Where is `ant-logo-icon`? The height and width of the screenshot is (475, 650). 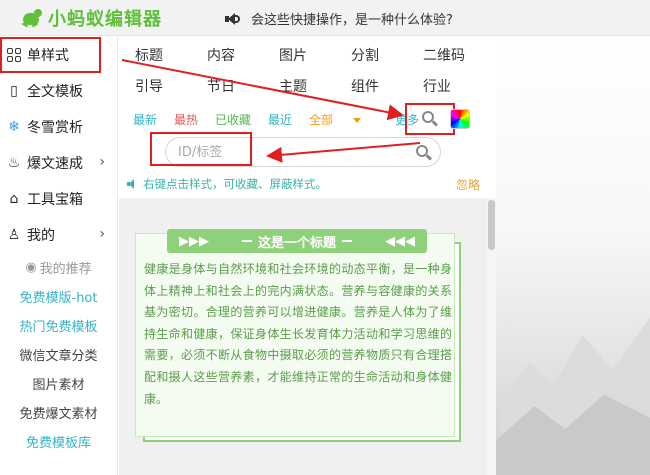 ant-logo-icon is located at coordinates (32, 18).